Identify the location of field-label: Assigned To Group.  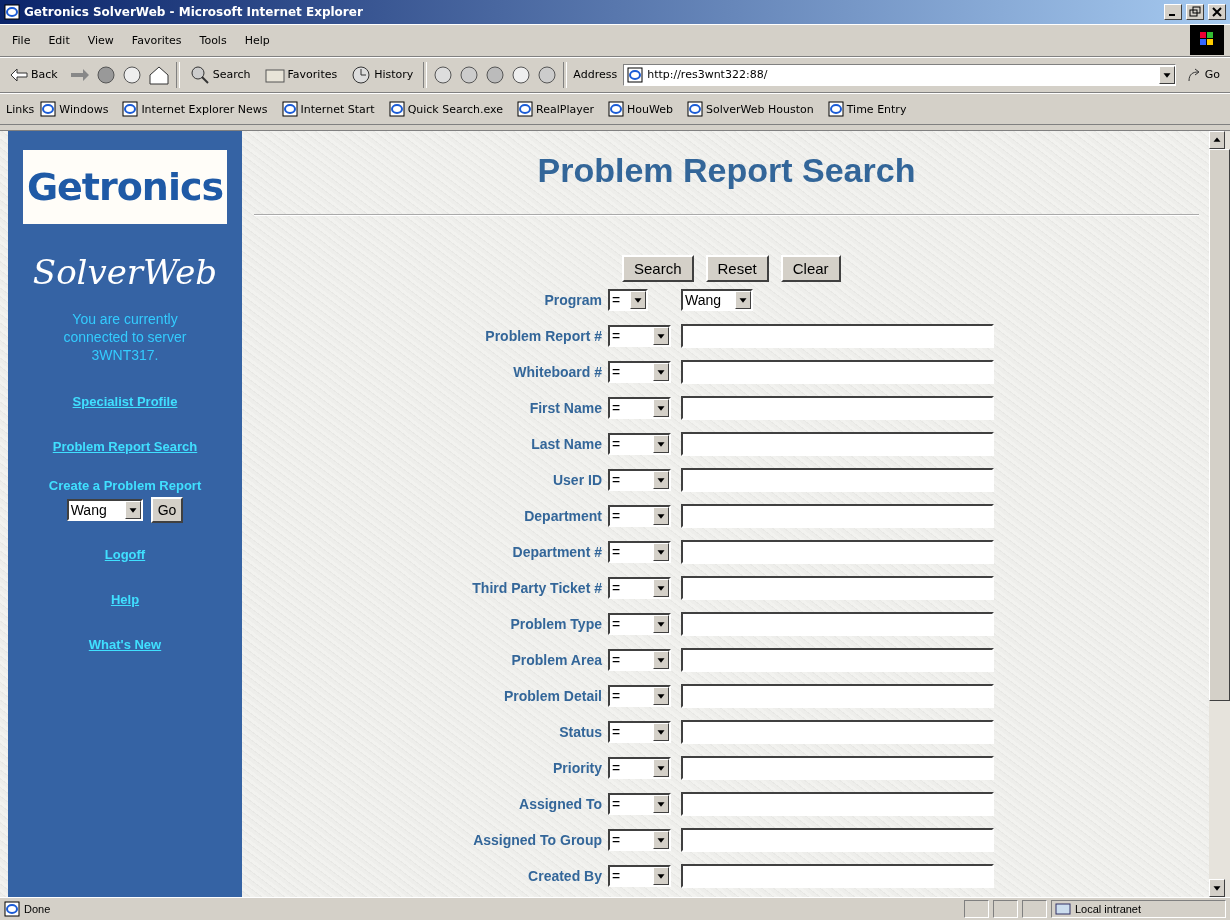
(537, 840).